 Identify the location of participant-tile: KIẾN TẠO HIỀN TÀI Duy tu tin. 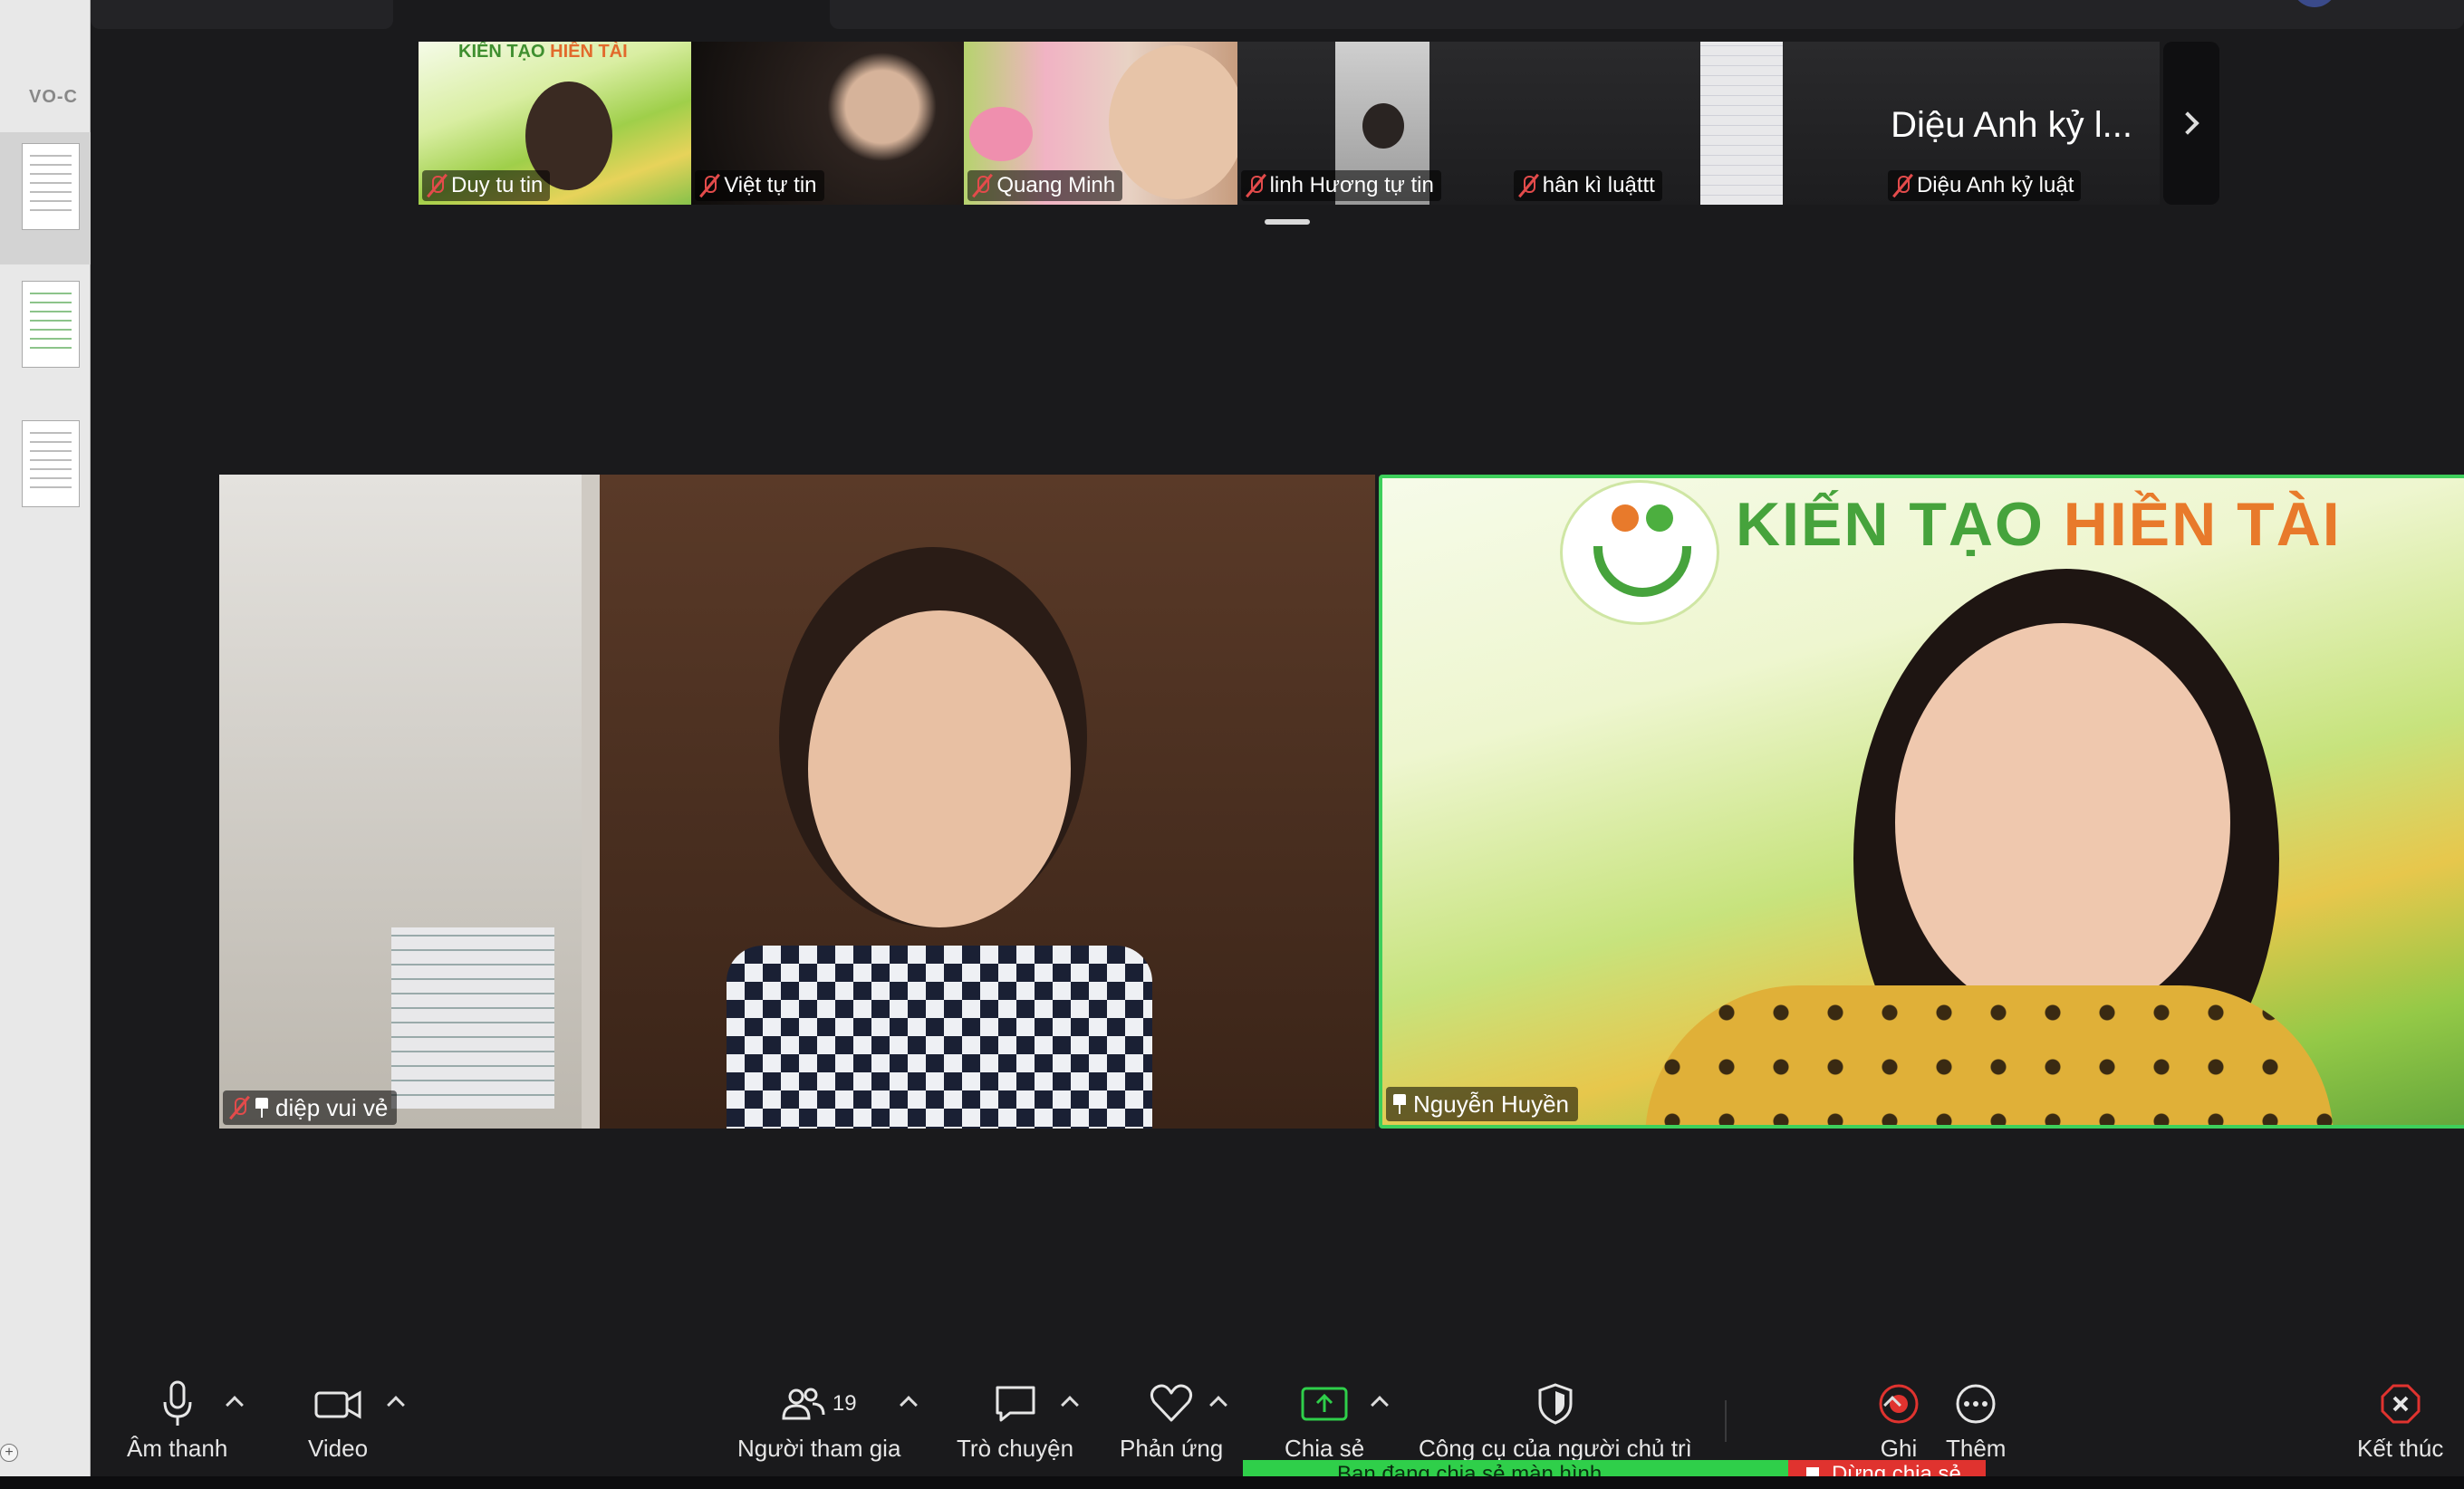
(556, 123).